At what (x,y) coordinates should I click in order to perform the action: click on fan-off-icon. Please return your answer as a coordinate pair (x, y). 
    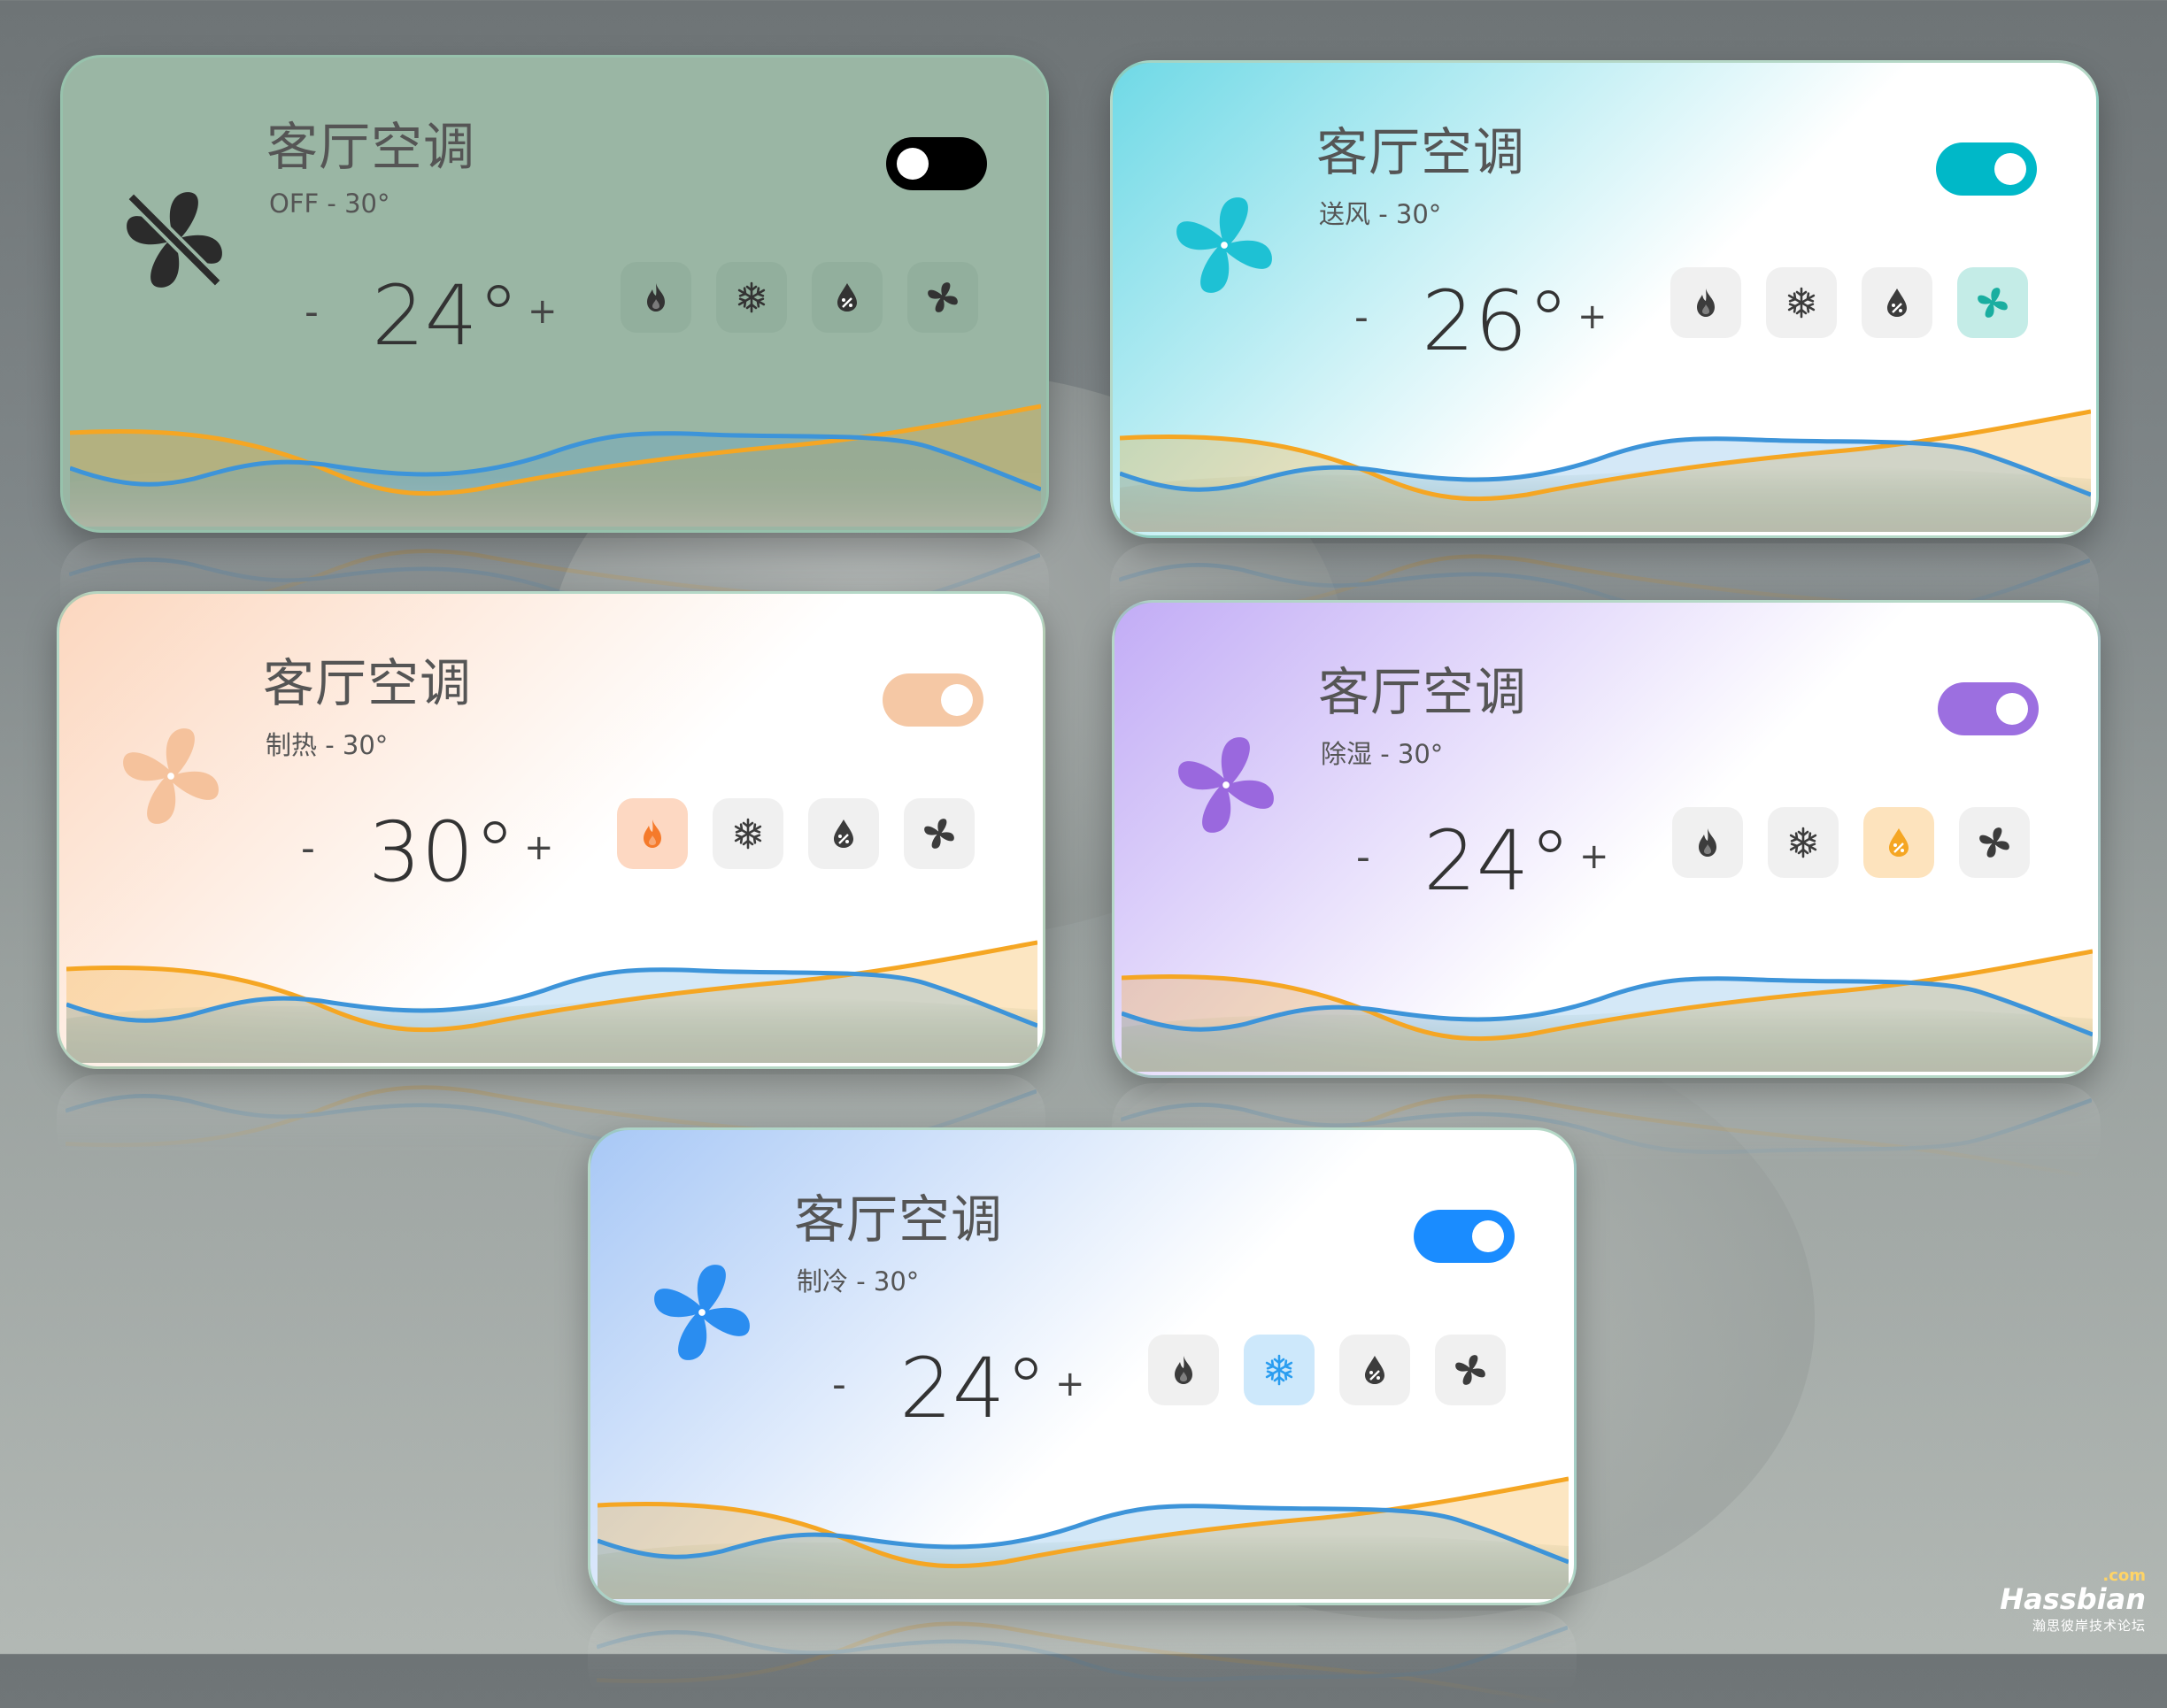
    Looking at the image, I should click on (174, 240).